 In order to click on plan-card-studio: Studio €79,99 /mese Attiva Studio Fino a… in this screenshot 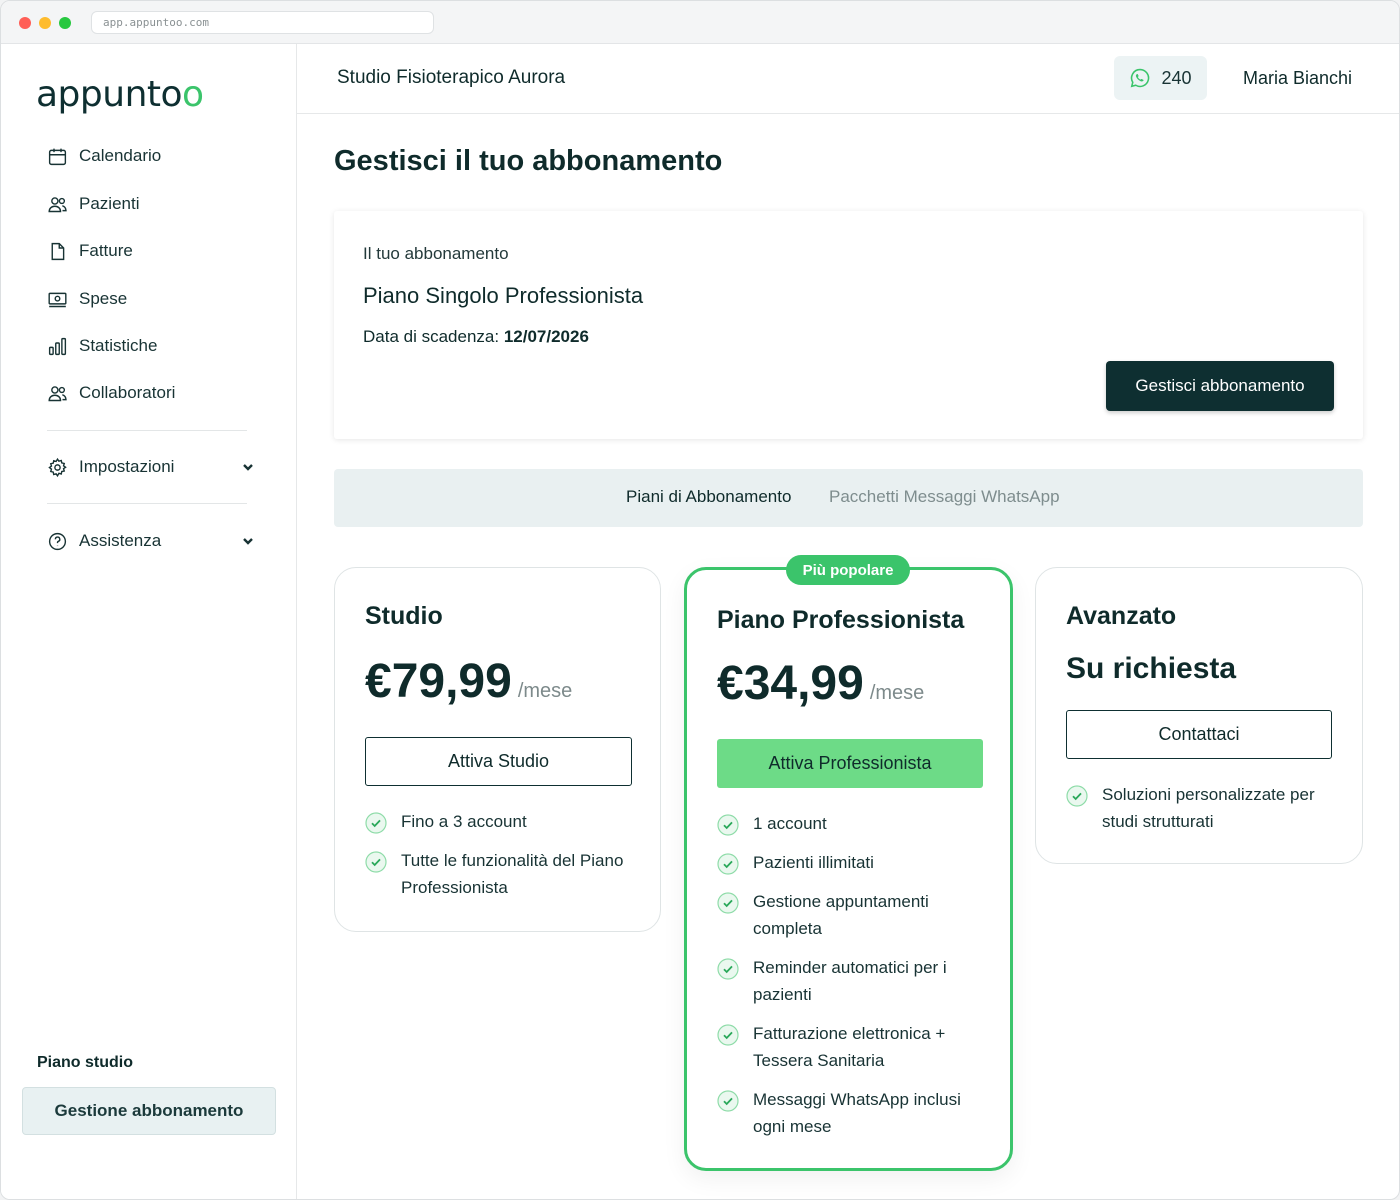, I will do `click(497, 749)`.